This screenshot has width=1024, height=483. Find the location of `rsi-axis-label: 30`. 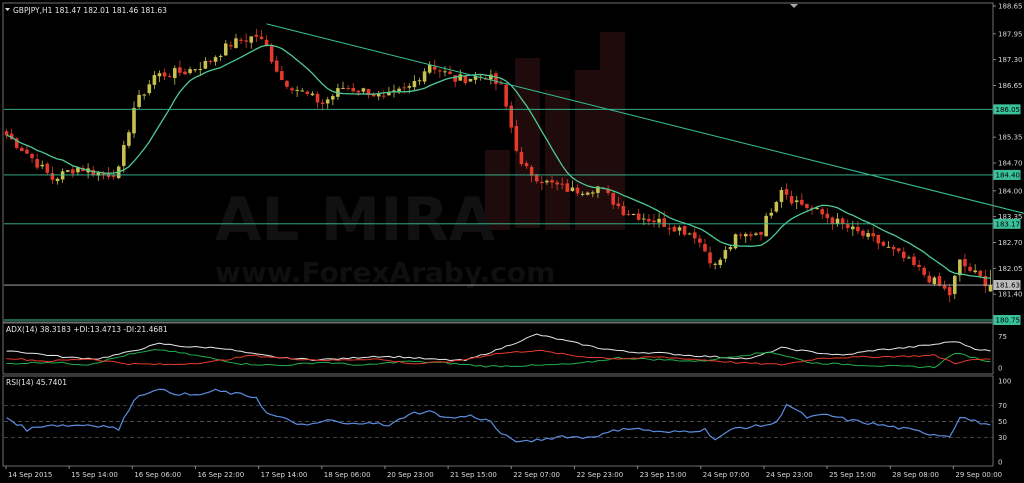

rsi-axis-label: 30 is located at coordinates (1002, 438).